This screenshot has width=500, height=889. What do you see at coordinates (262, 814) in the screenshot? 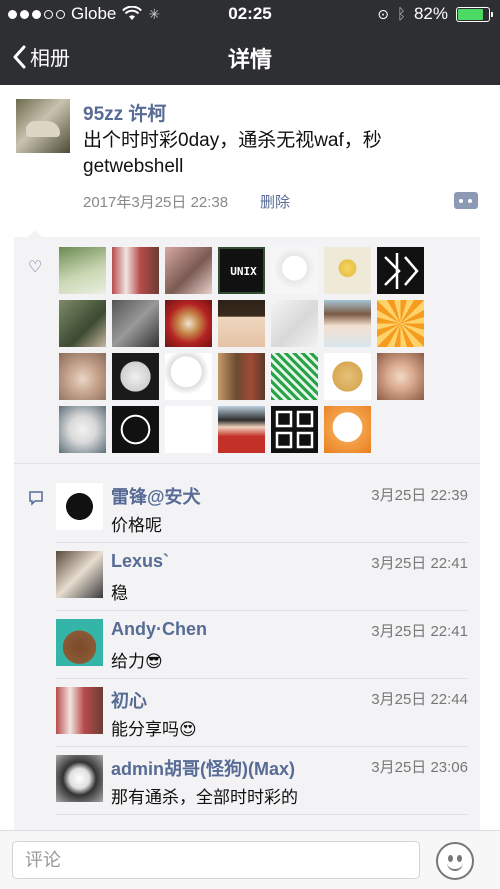
I see `comment-divider` at bounding box center [262, 814].